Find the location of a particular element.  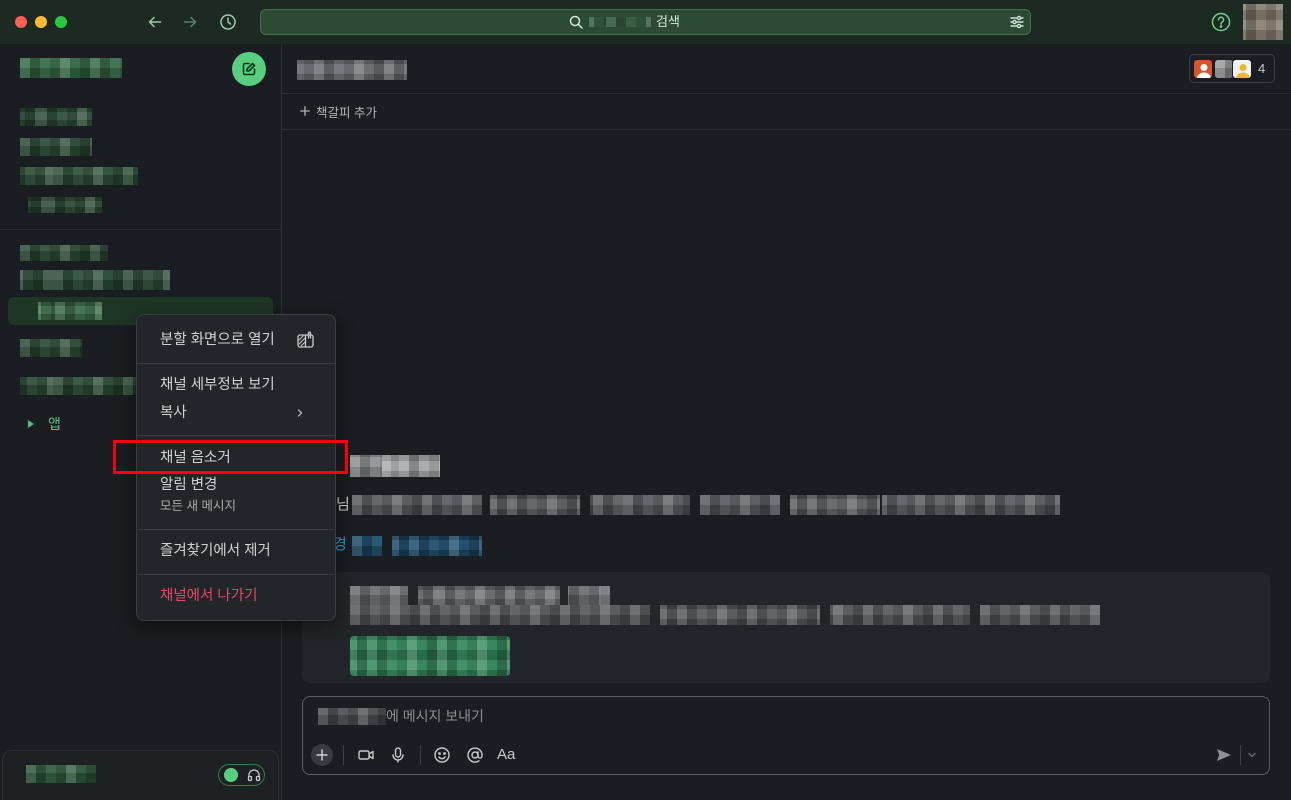

forward-button is located at coordinates (190, 22).